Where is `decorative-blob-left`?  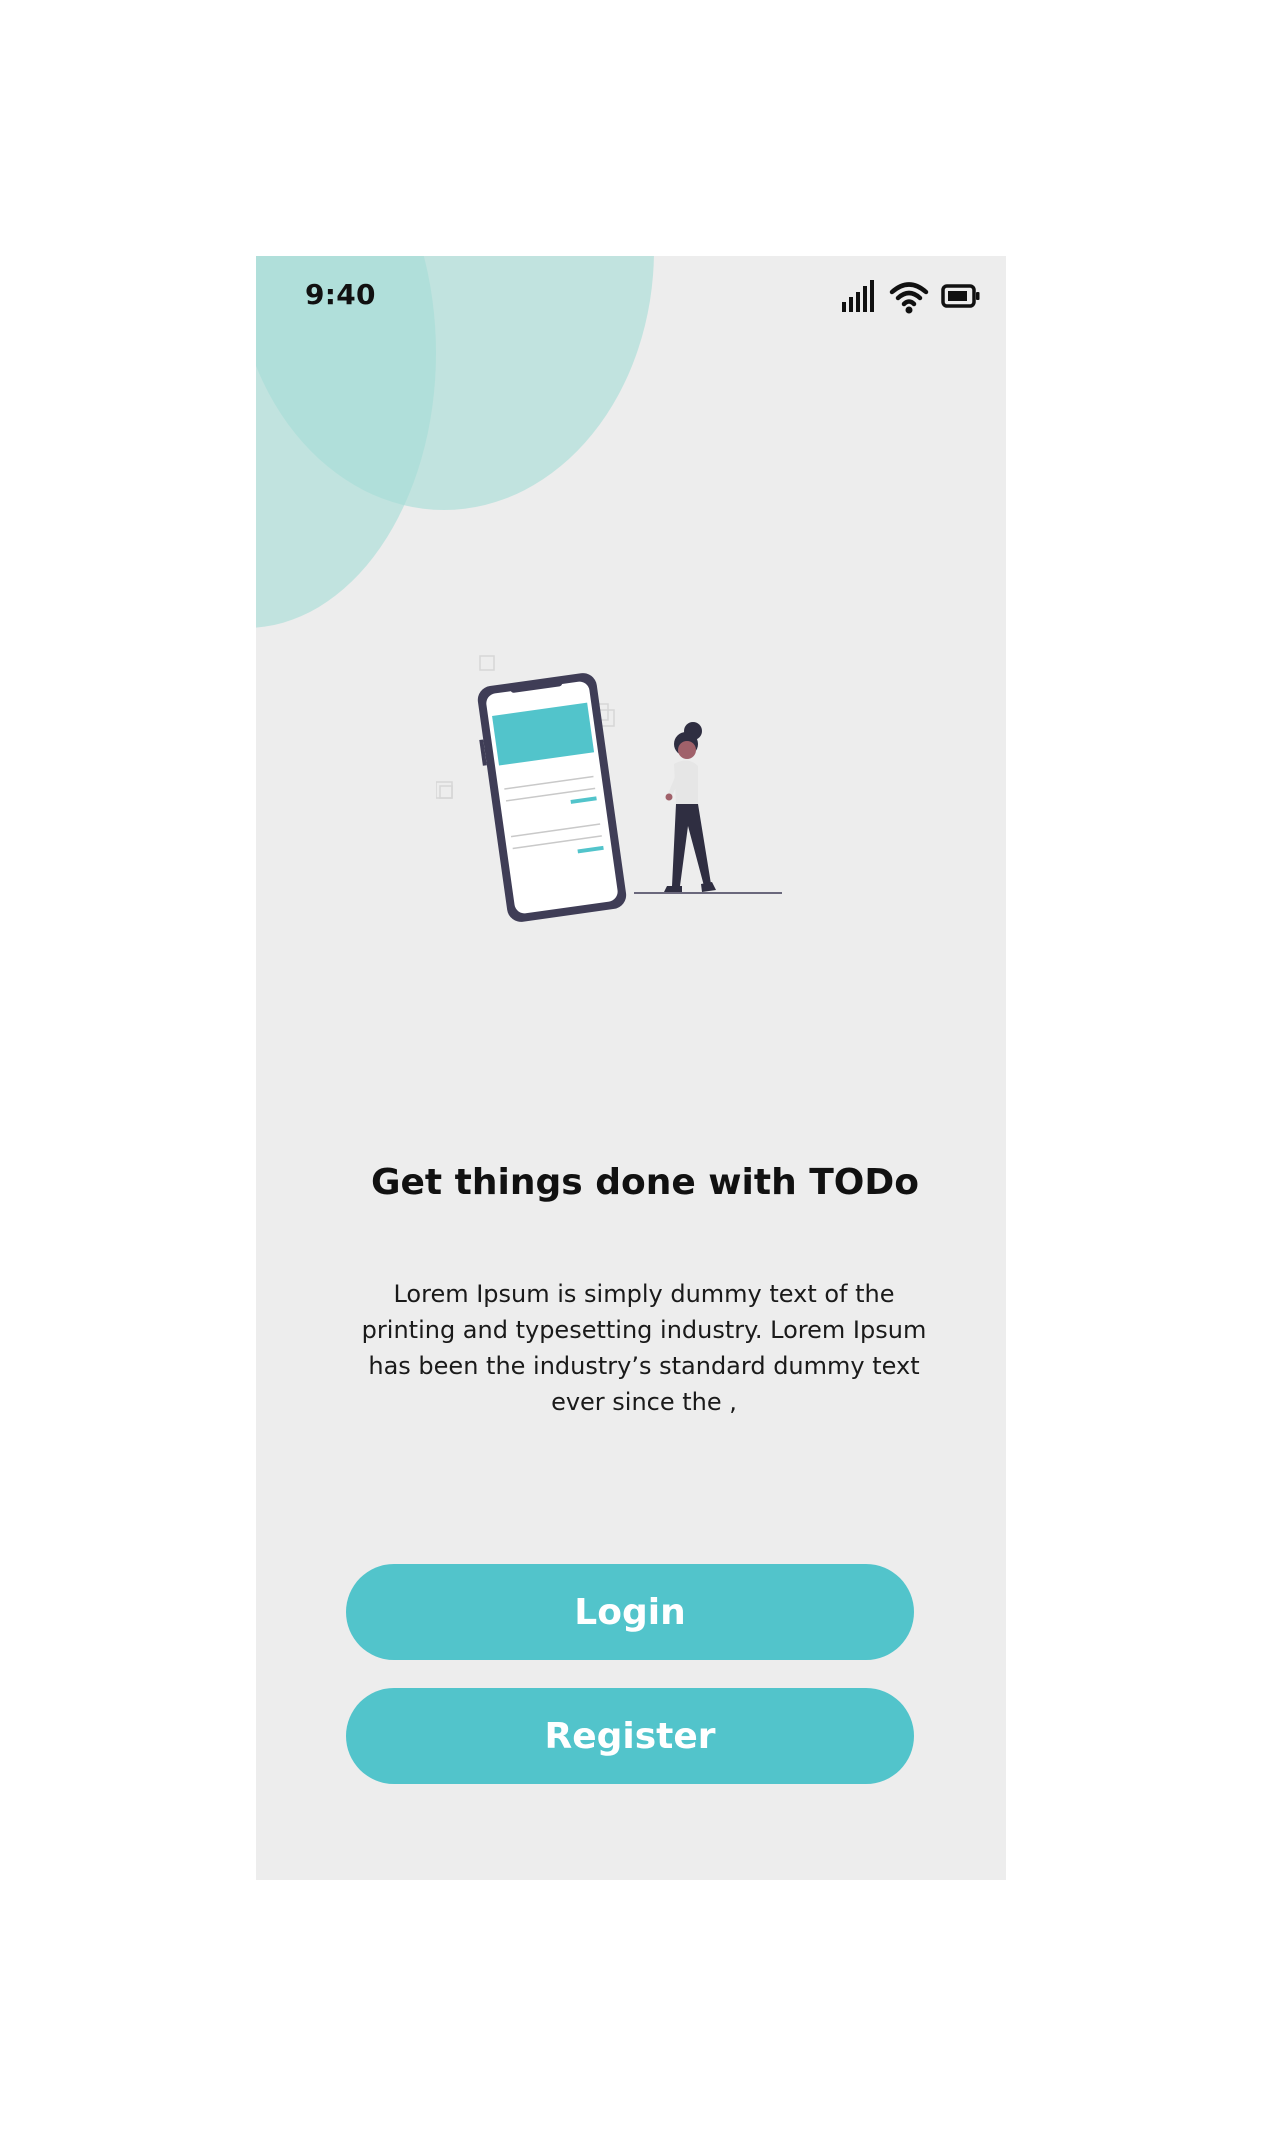 decorative-blob-left is located at coordinates (346, 442).